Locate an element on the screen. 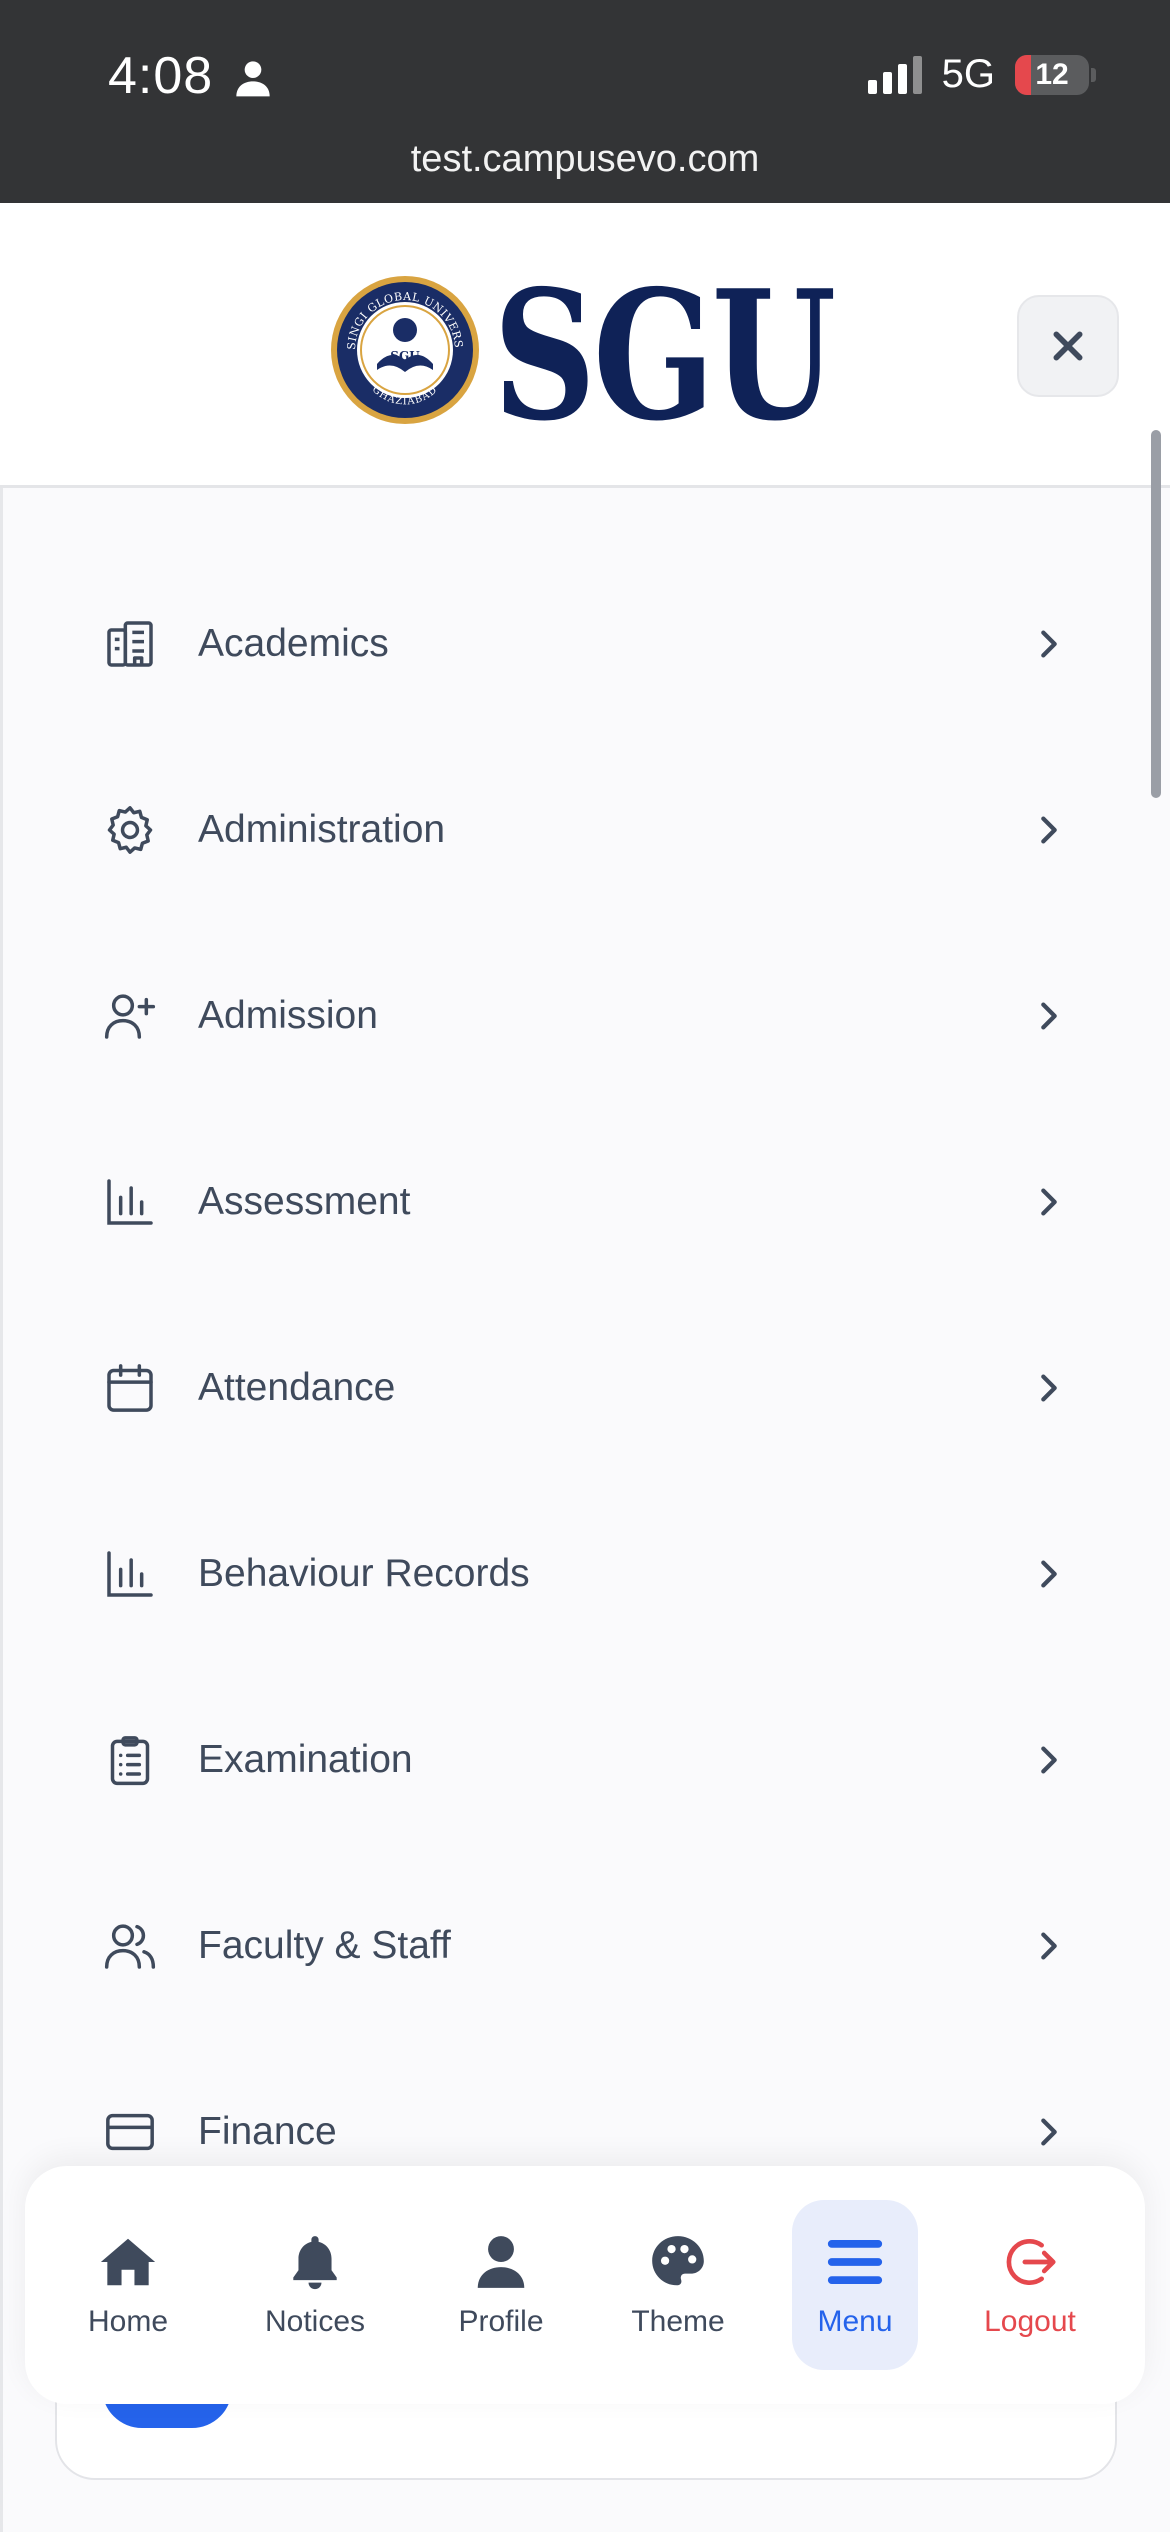  logout-icon is located at coordinates (1031, 2262).